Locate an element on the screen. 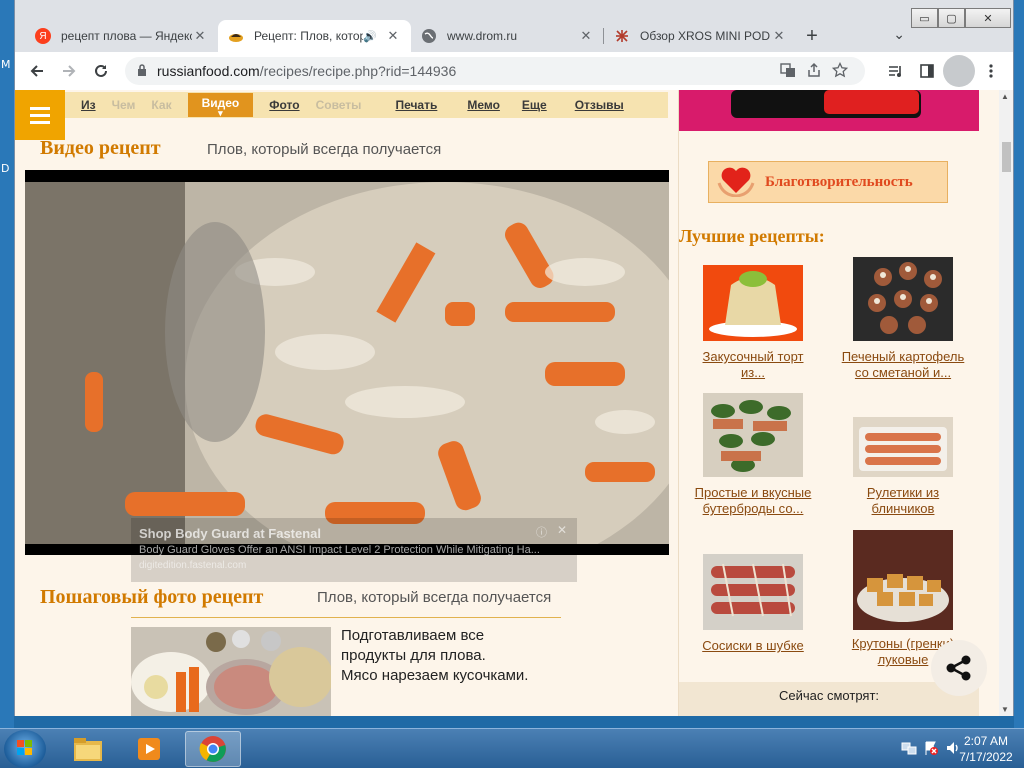  start-button is located at coordinates (25, 749).